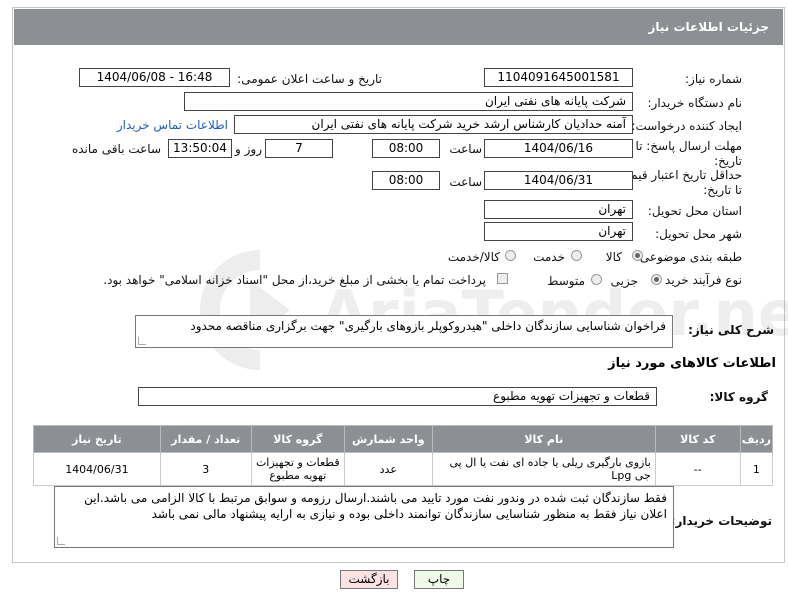 The image size is (788, 606). Describe the element at coordinates (297, 469) in the screenshot. I see `cell-group: قطعات و تجهیزات تهویه مطبوع` at that location.